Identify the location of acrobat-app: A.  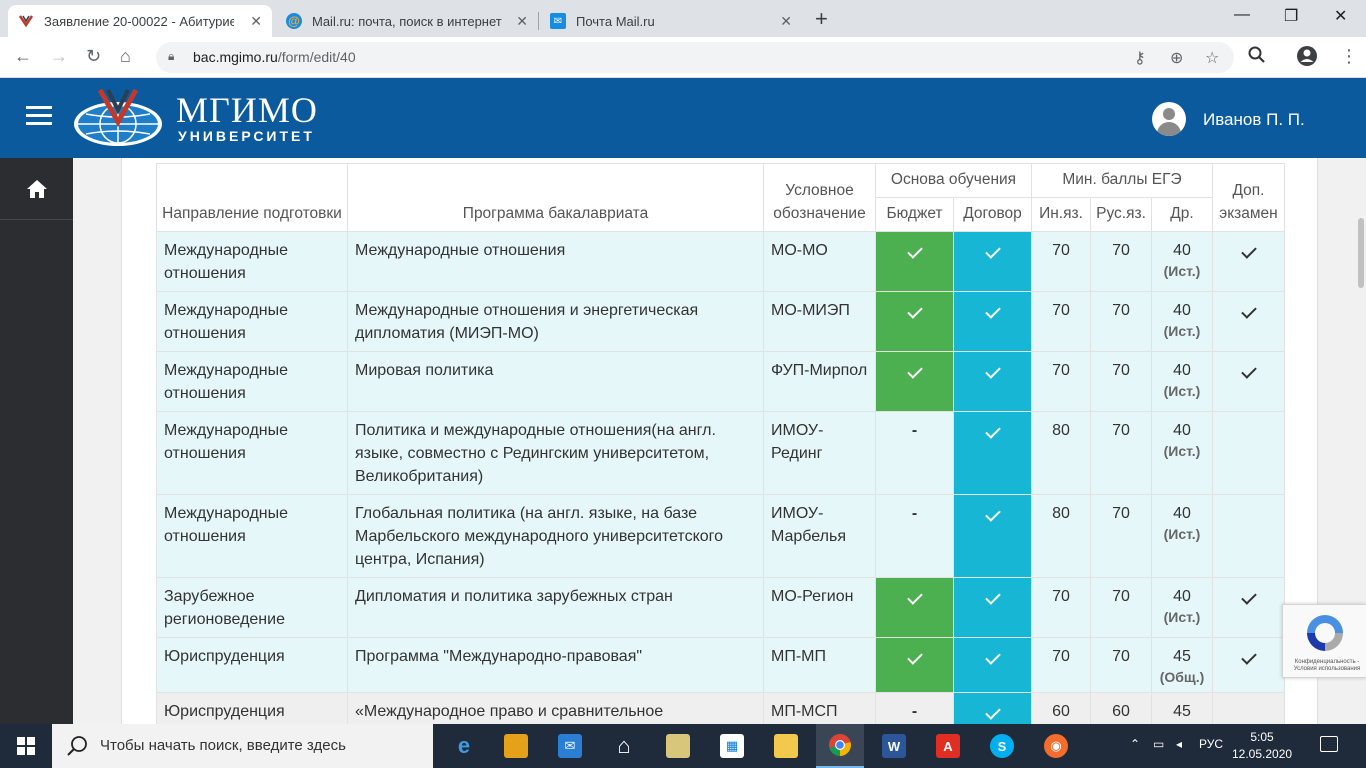
(948, 746).